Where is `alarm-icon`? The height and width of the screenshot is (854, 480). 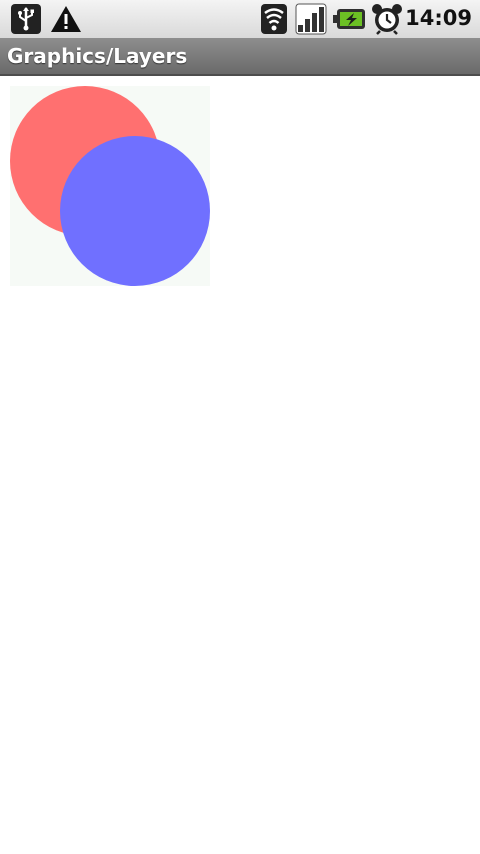
alarm-icon is located at coordinates (387, 19).